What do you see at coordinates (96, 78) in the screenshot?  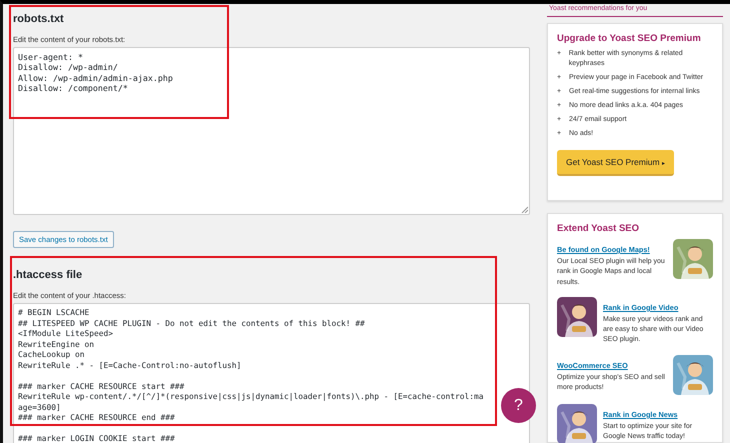 I see `code-line: Allow: /wp-admin/admin-ajax.php` at bounding box center [96, 78].